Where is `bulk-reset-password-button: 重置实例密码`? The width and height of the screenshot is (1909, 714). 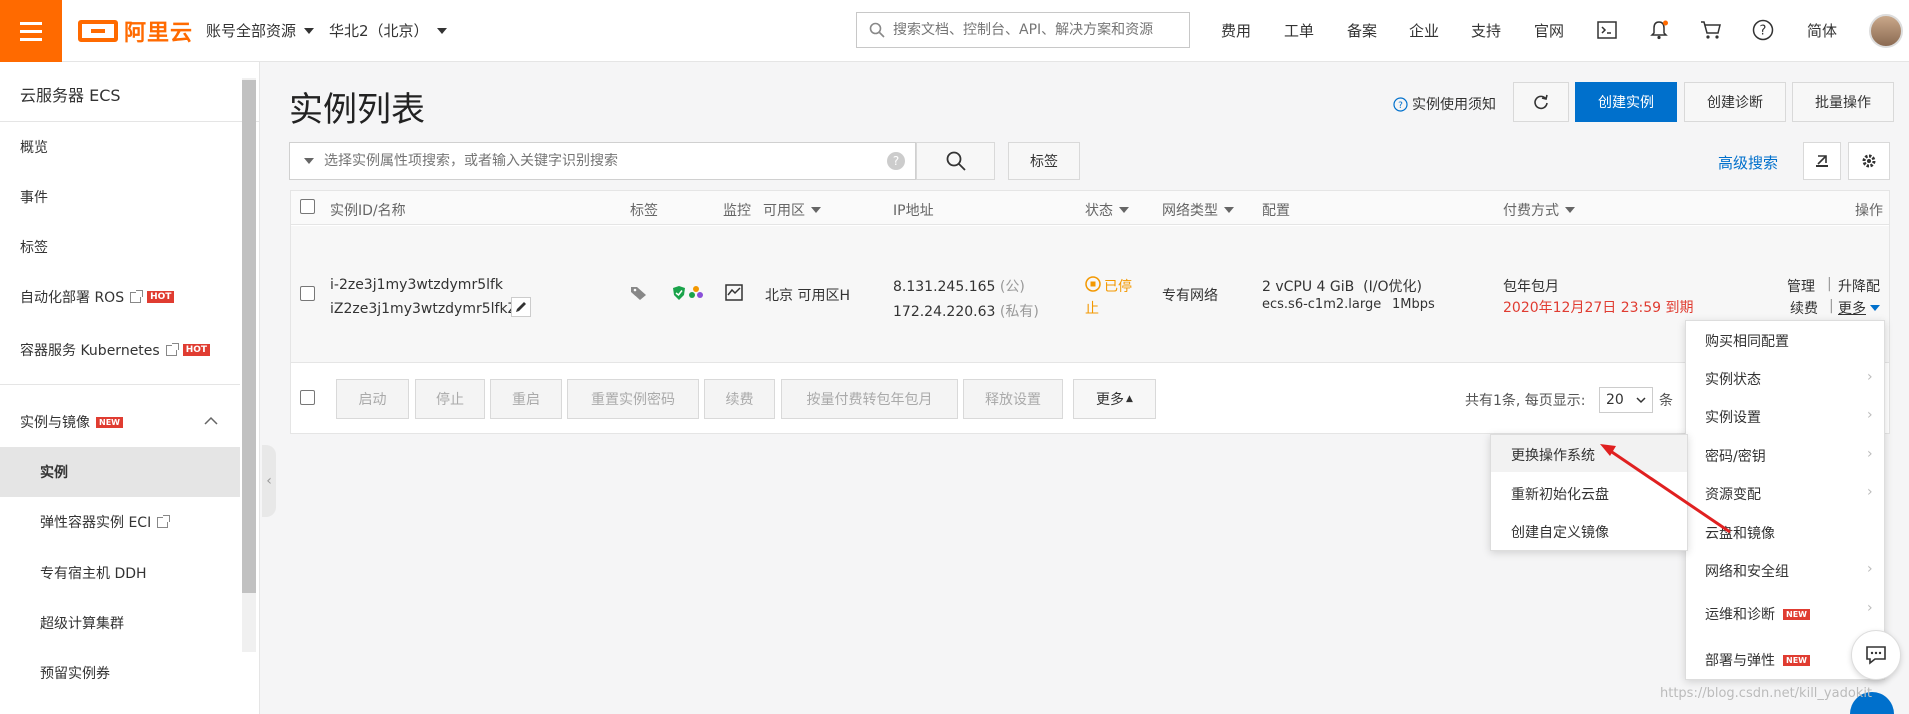
bulk-reset-password-button: 重置实例密码 is located at coordinates (633, 399).